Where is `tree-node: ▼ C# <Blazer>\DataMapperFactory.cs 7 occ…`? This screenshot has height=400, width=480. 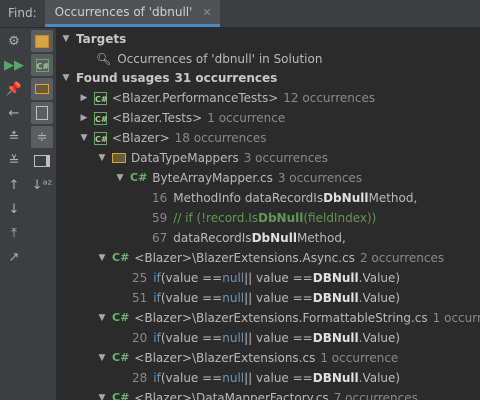
tree-node: ▼ C# <Blazer>\DataMapperFactory.cs 7 occ… is located at coordinates (257, 394).